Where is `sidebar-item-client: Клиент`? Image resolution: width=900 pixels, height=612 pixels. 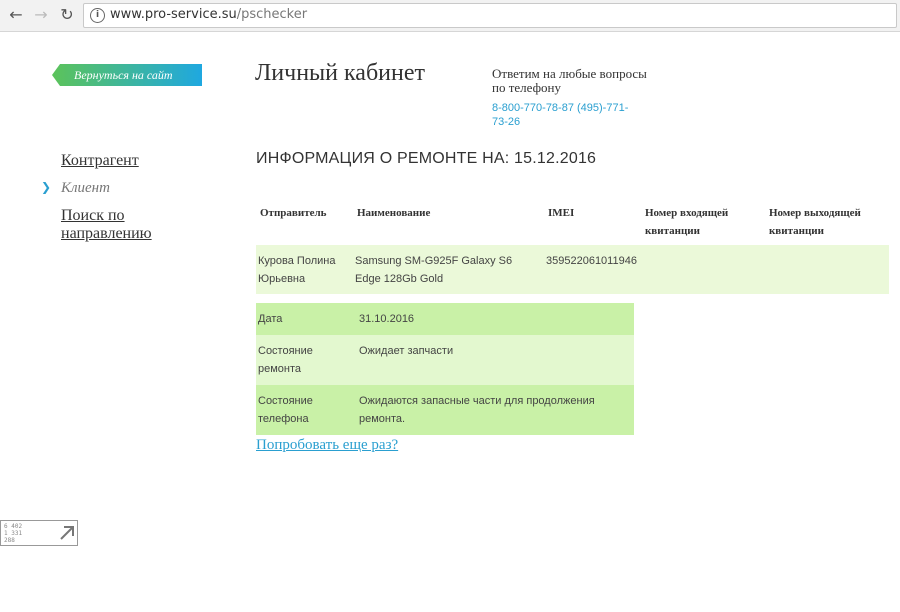
sidebar-item-client: Клиент is located at coordinates (85, 188).